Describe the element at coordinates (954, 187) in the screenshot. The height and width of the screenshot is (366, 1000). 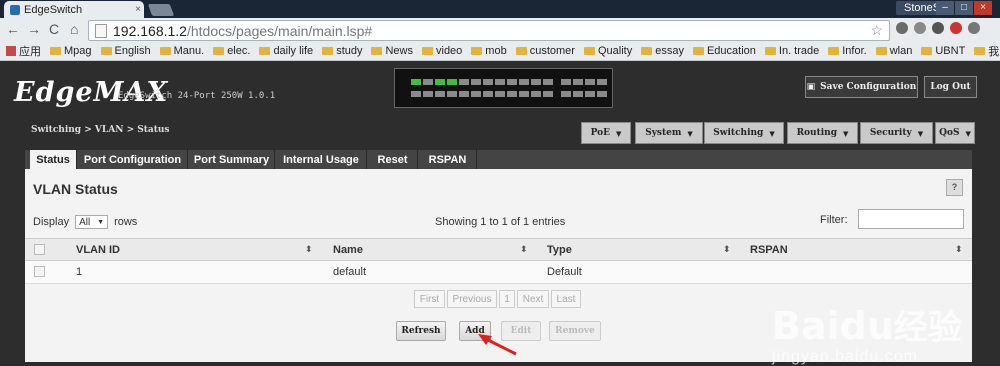
I see `help-button: ?` at that location.